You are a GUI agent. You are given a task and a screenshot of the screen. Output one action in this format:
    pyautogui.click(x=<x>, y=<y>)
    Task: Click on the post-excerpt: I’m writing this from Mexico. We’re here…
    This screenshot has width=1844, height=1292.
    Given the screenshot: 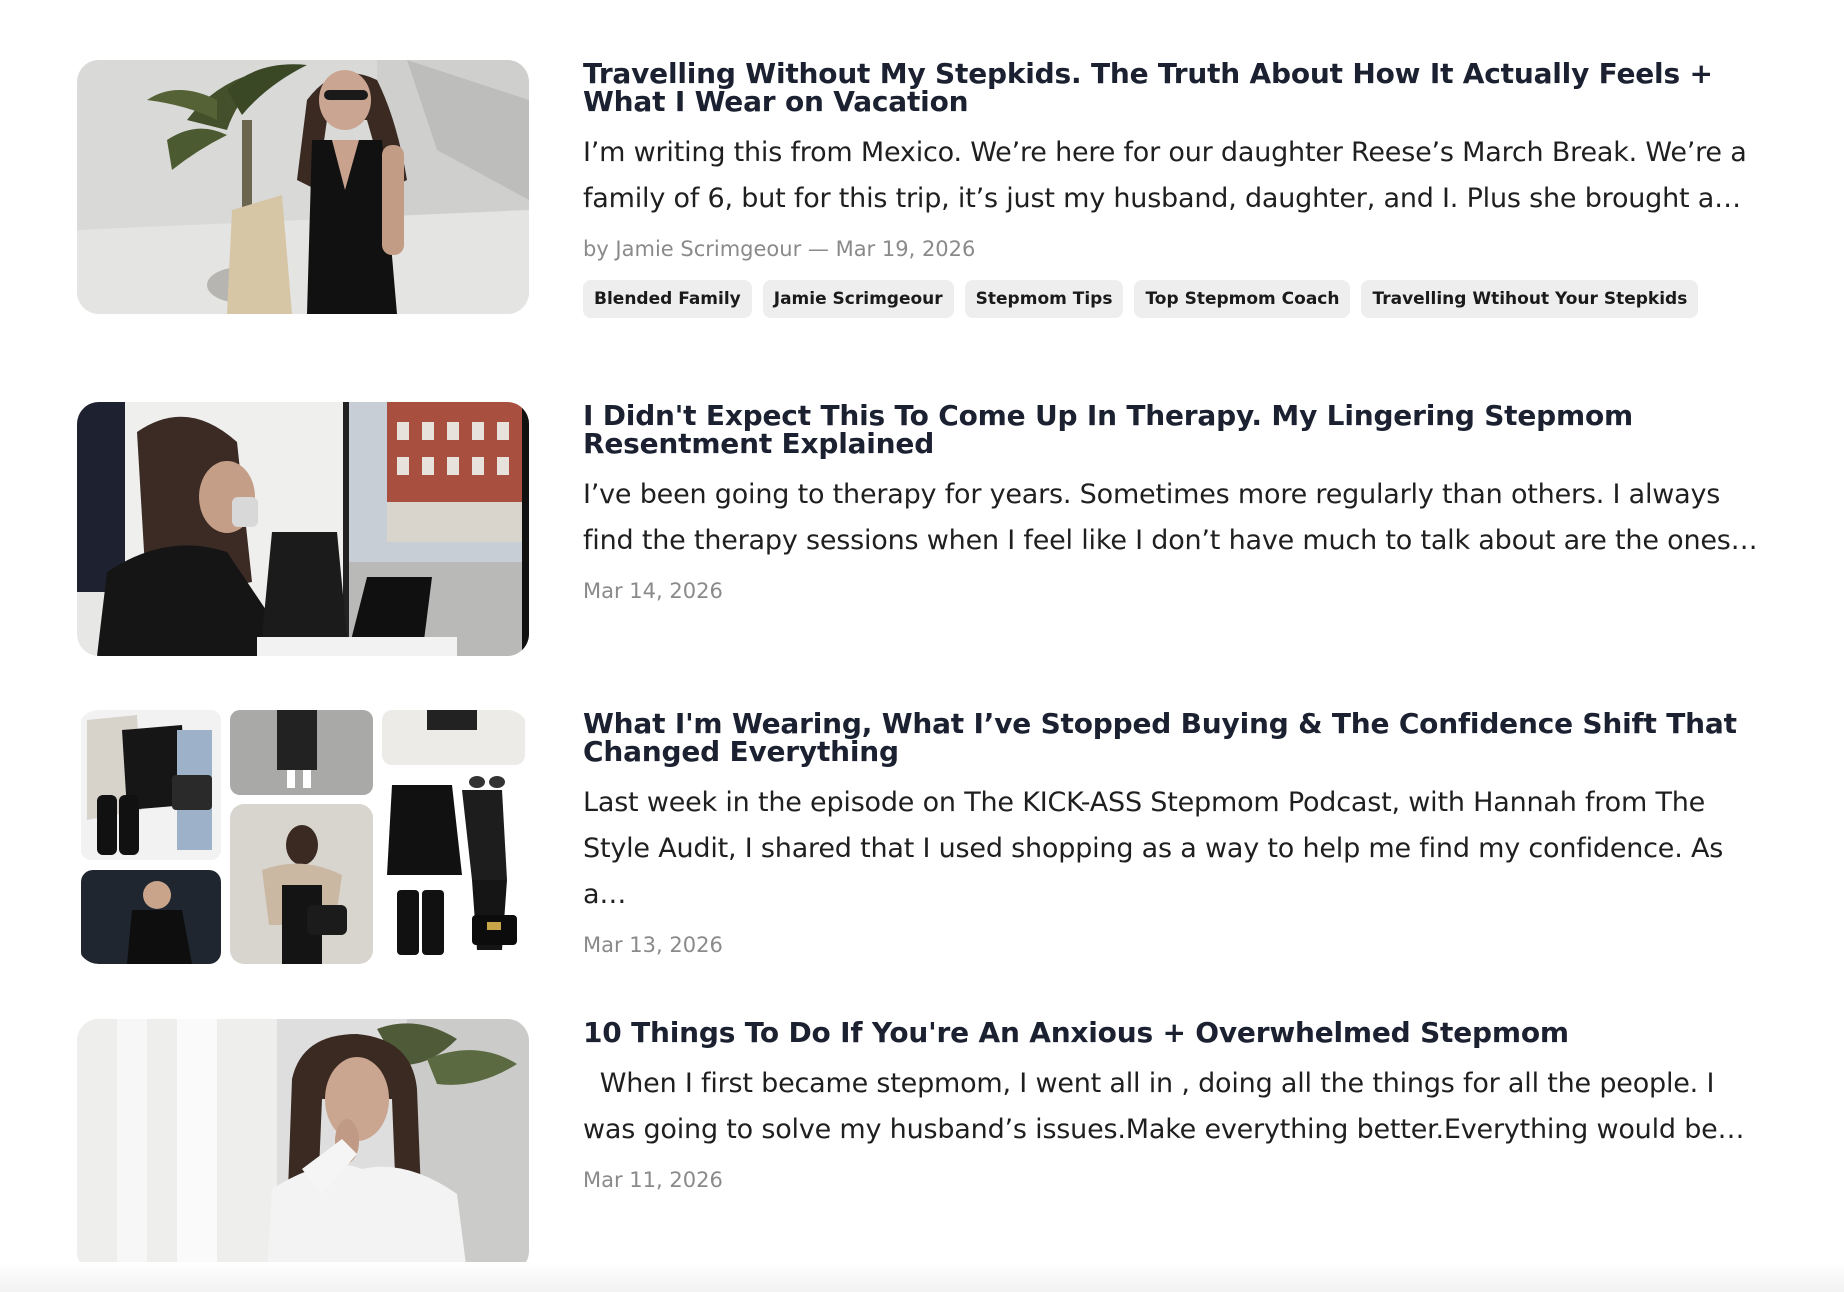 What is the action you would take?
    pyautogui.click(x=1165, y=175)
    